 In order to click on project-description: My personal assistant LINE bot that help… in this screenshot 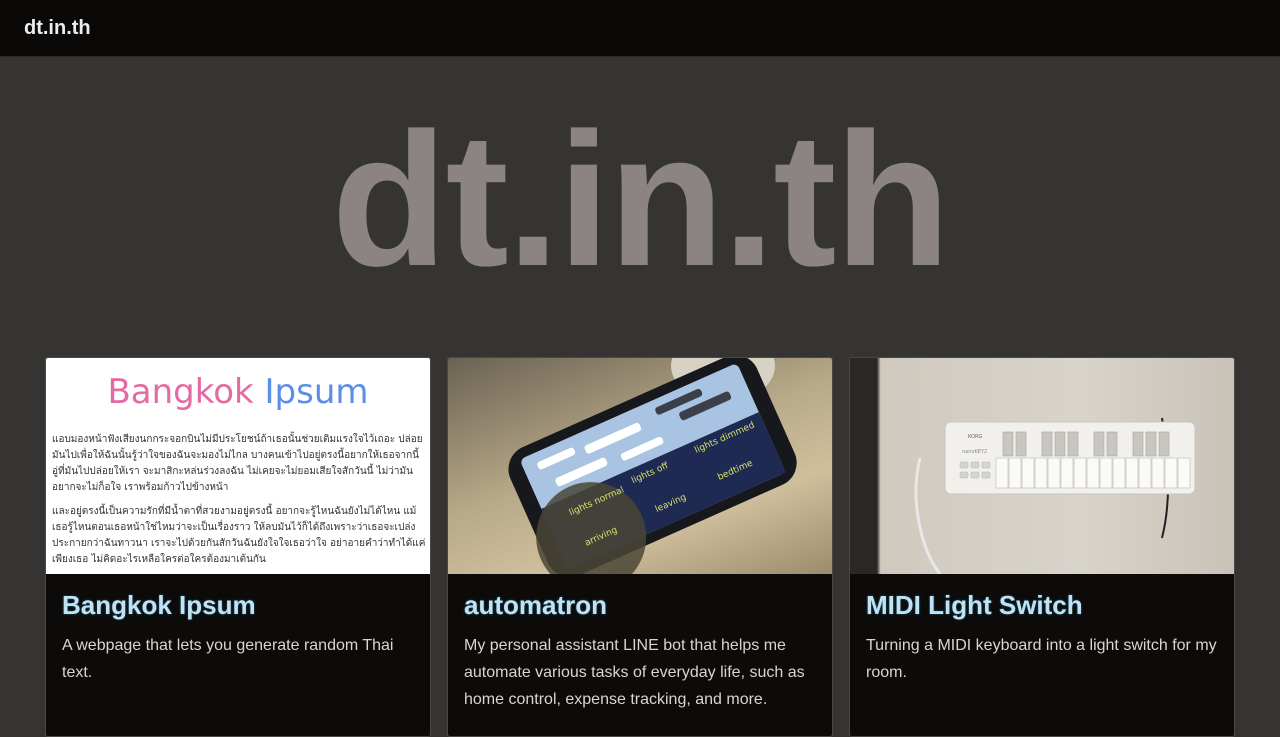, I will do `click(634, 672)`.